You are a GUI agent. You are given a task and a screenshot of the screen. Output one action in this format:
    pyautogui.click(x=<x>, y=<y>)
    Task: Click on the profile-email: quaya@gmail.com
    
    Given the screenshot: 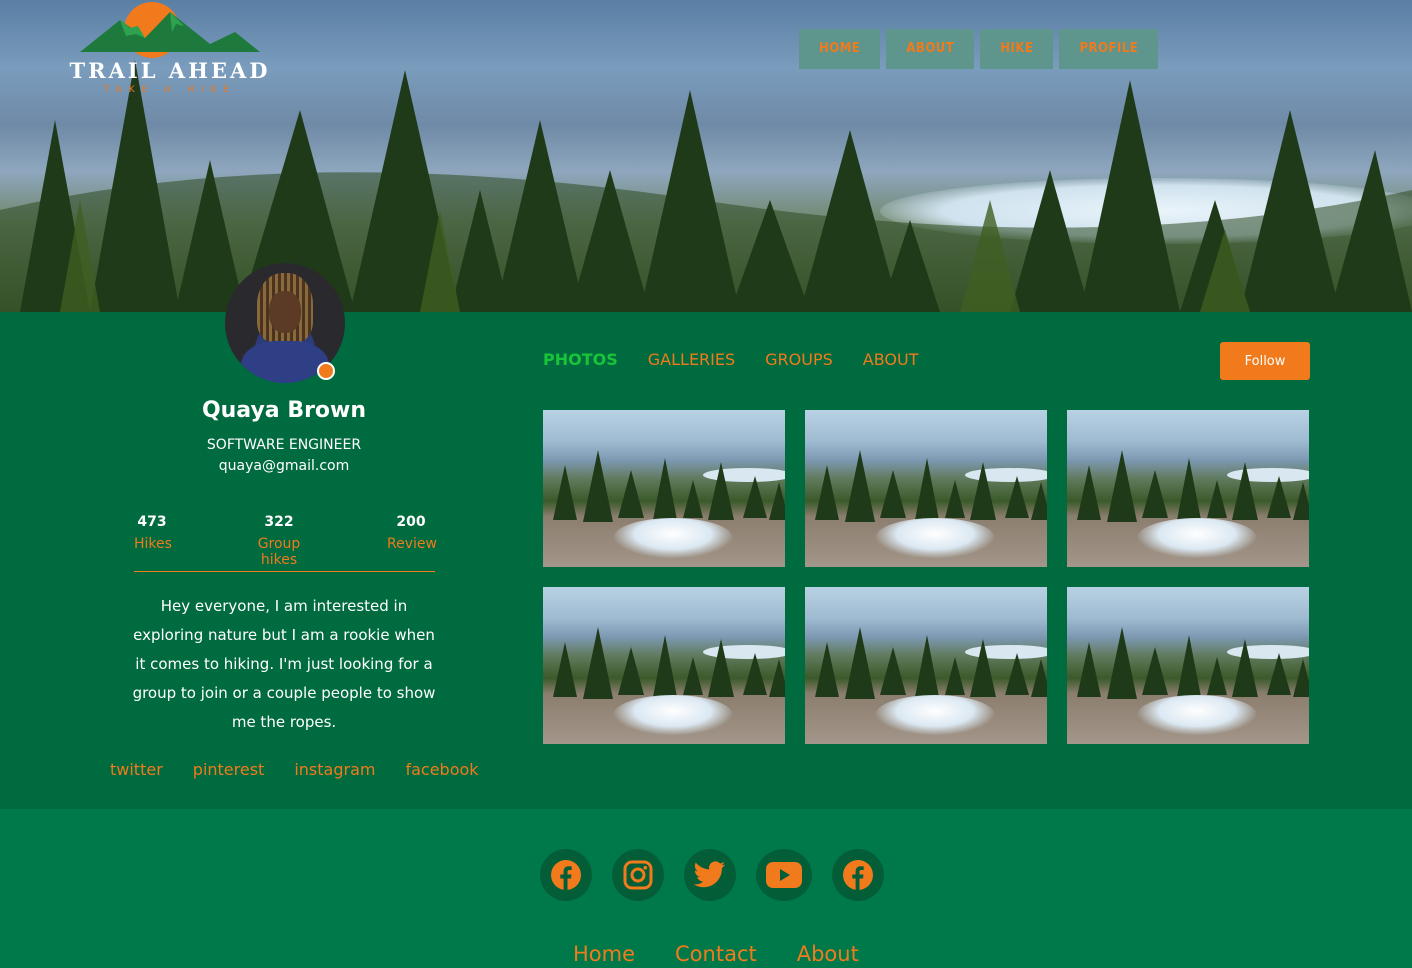 What is the action you would take?
    pyautogui.click(x=284, y=466)
    